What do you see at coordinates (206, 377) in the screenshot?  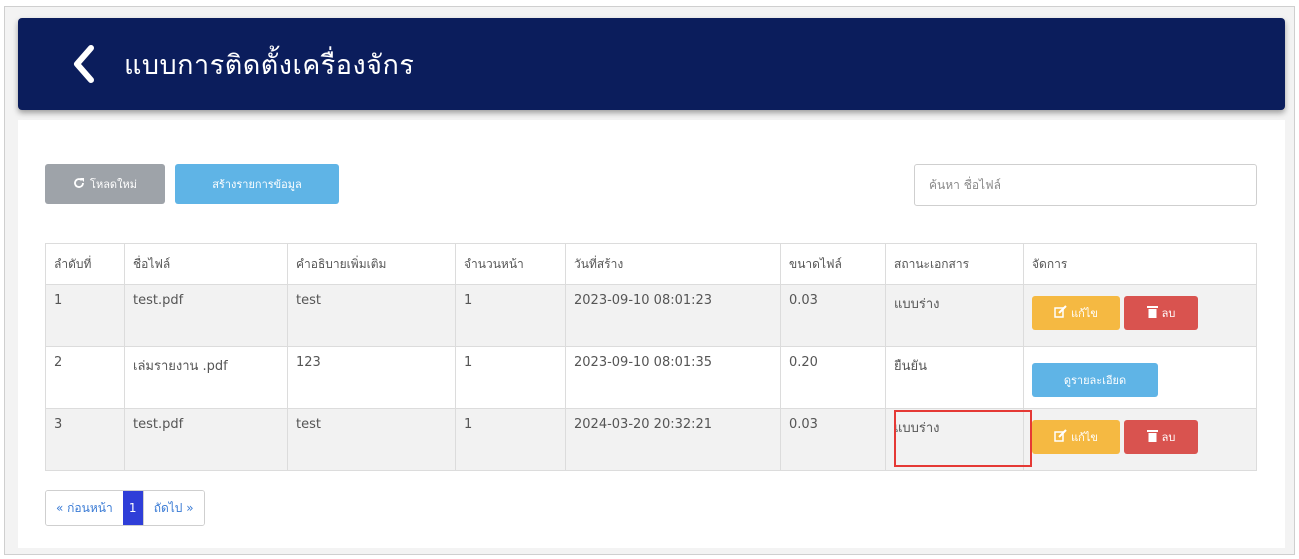 I see `cell-filename: เล่มรายงาน .pdf` at bounding box center [206, 377].